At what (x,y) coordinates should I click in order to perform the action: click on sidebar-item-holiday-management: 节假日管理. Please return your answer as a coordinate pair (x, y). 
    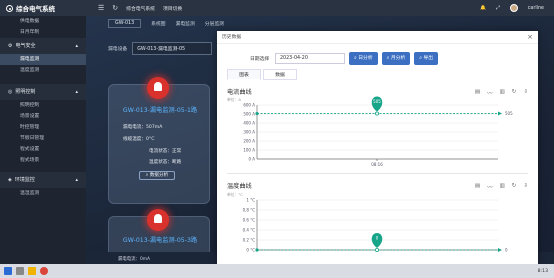
    Looking at the image, I should click on (43, 138).